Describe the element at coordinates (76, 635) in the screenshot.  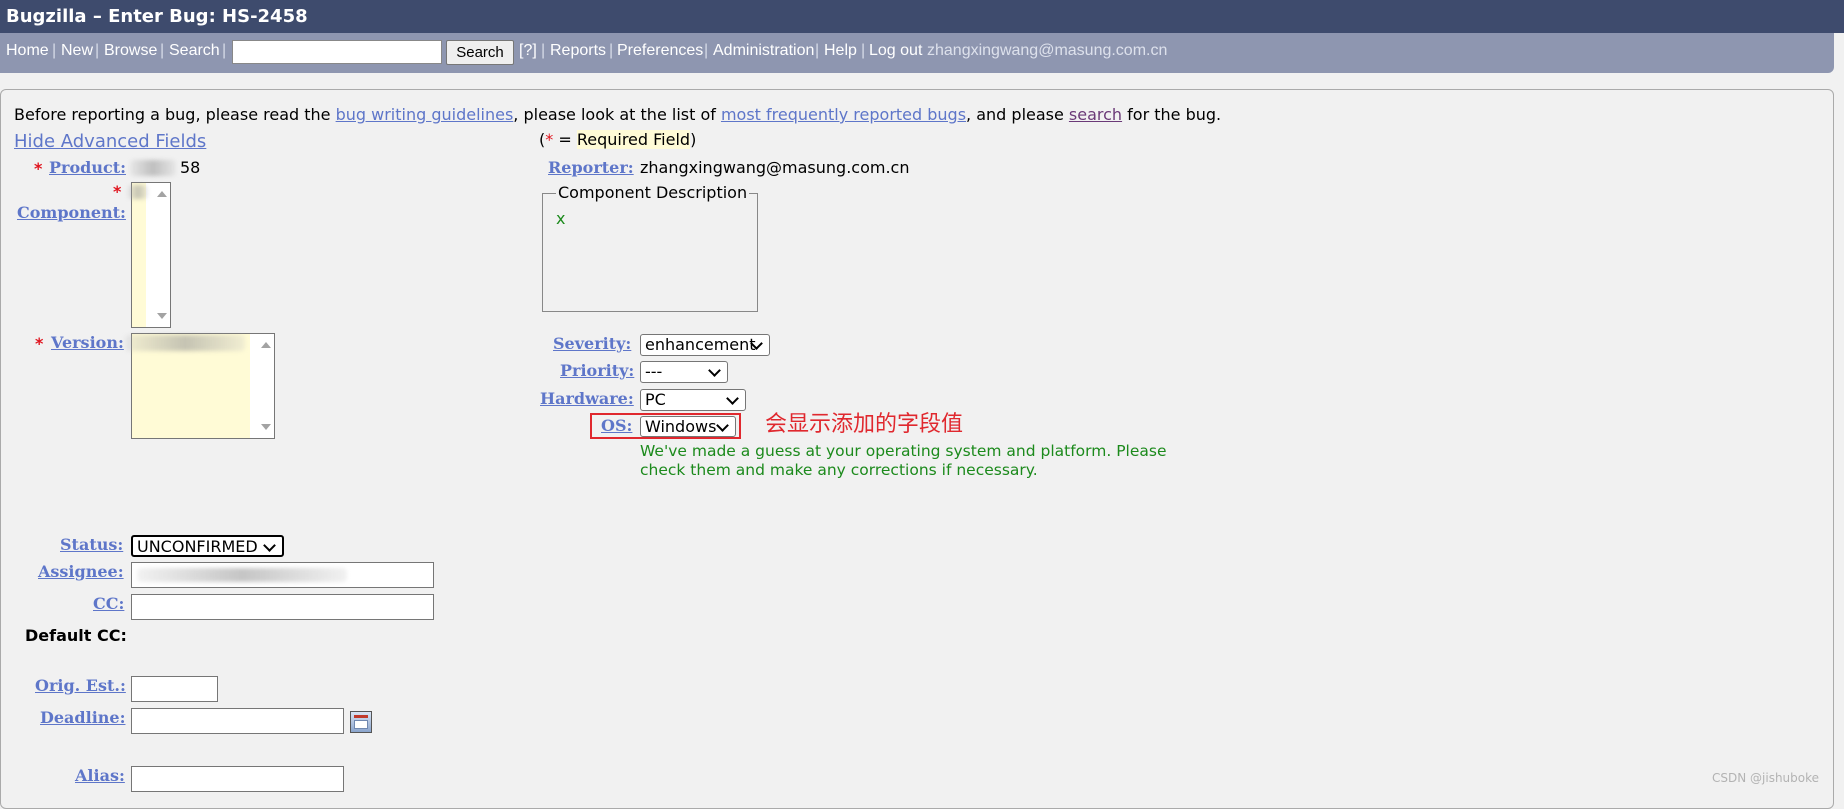
I see `default-cc-label: Default CC:` at that location.